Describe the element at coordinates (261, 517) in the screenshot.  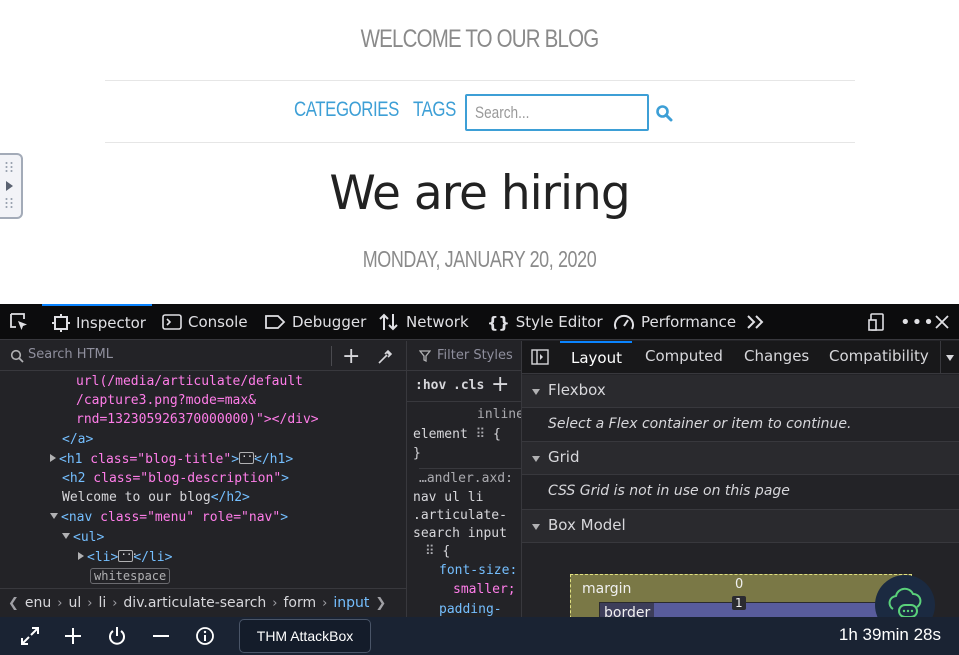
I see `attr-value: "nav"` at that location.